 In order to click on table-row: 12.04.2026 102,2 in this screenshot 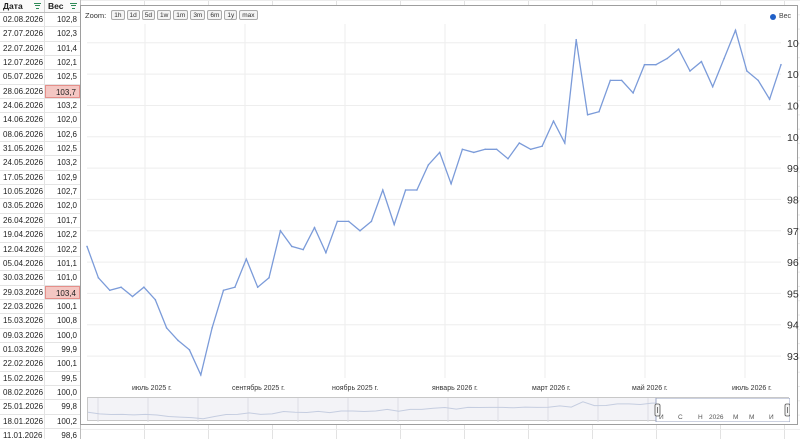, I will do `click(40, 249)`.